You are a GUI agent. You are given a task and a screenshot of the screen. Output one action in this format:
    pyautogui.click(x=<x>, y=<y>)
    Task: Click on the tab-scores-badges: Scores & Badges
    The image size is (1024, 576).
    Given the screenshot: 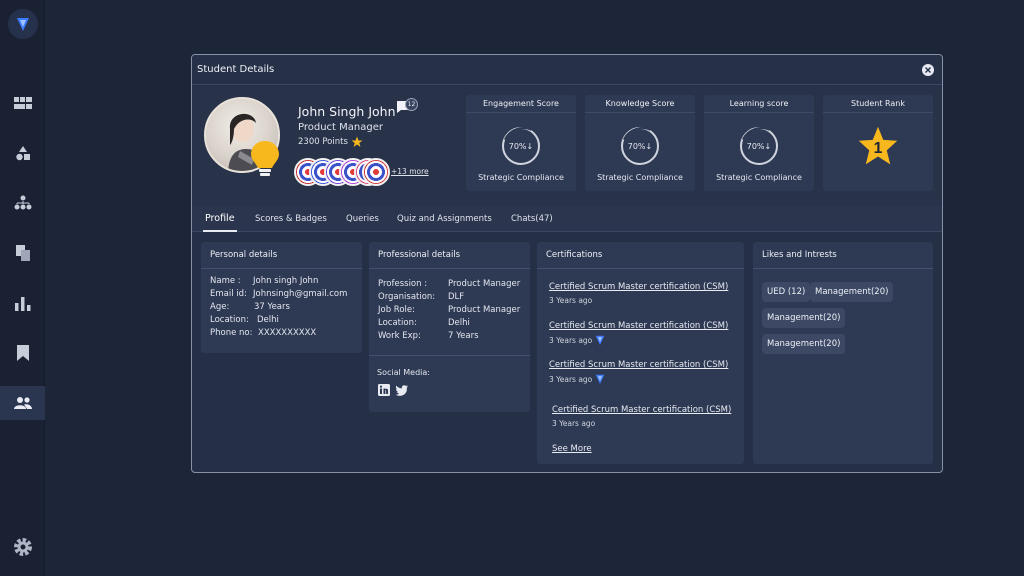 What is the action you would take?
    pyautogui.click(x=291, y=219)
    